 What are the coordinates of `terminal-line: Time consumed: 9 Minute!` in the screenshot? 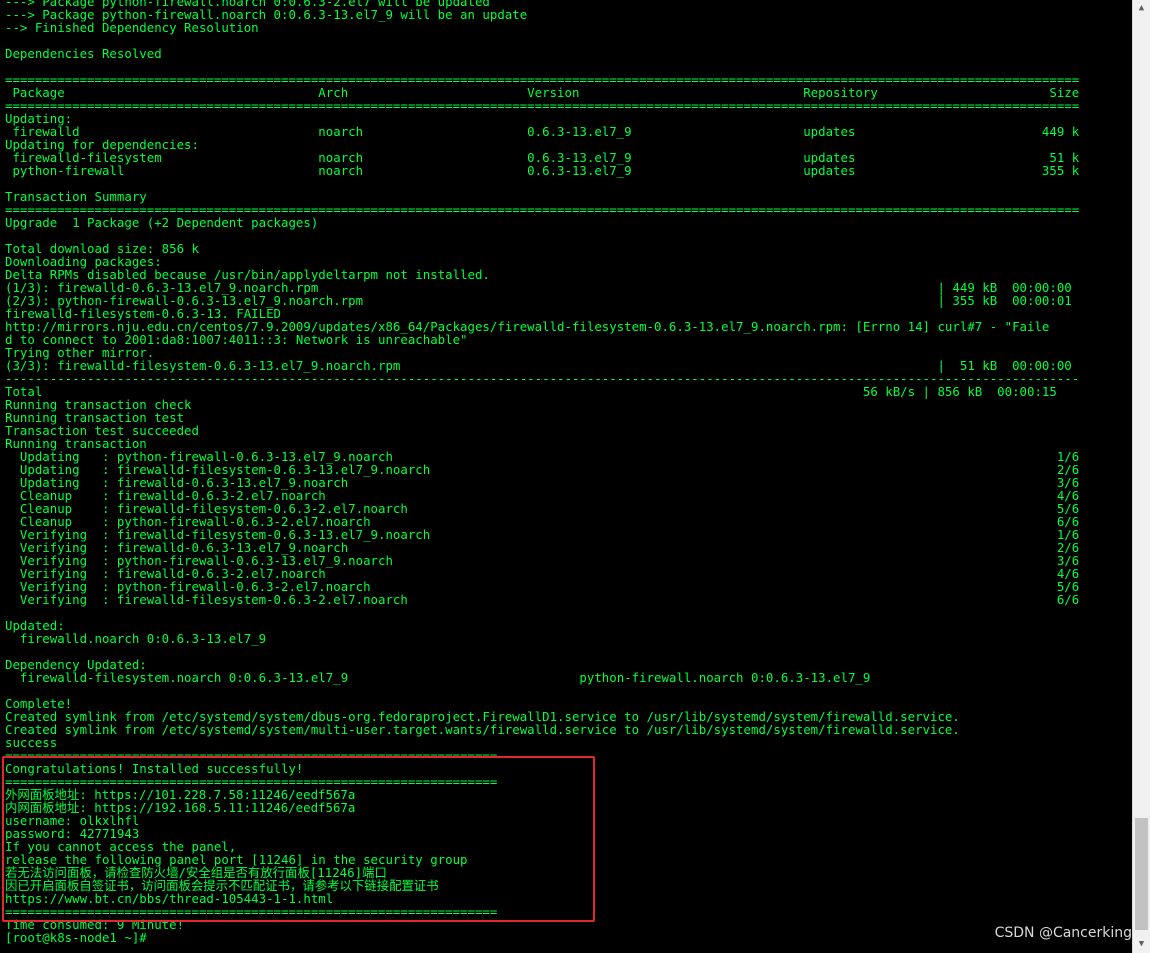 It's located at (95, 924).